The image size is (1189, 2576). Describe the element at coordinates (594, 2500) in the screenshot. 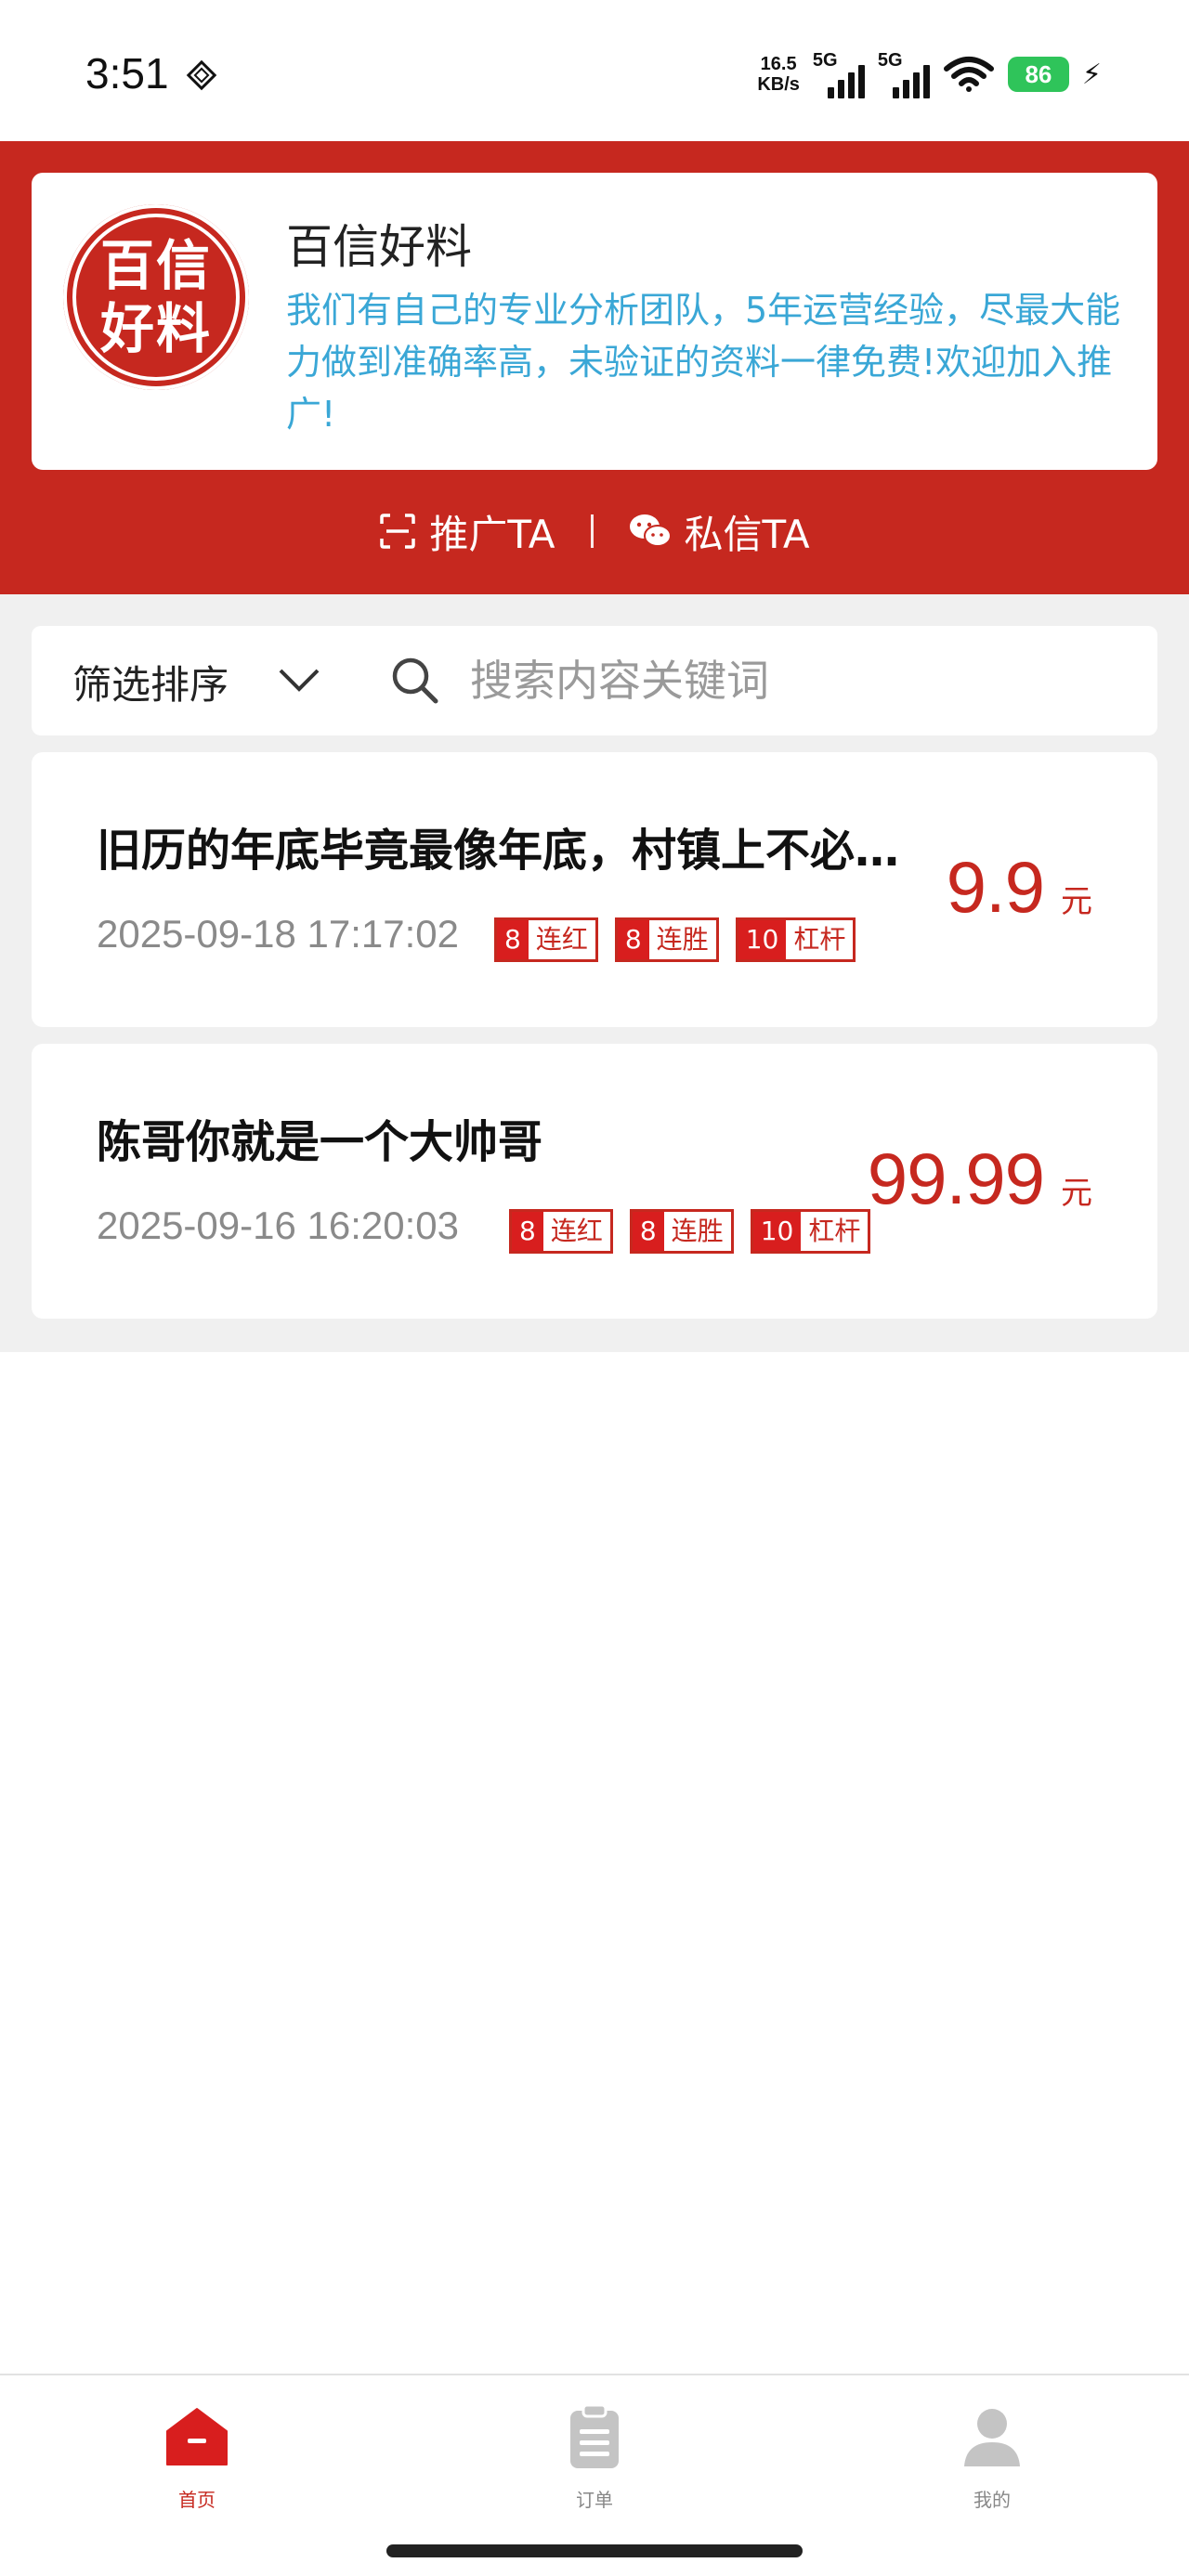

I see `nav-orders-label: 订单` at that location.